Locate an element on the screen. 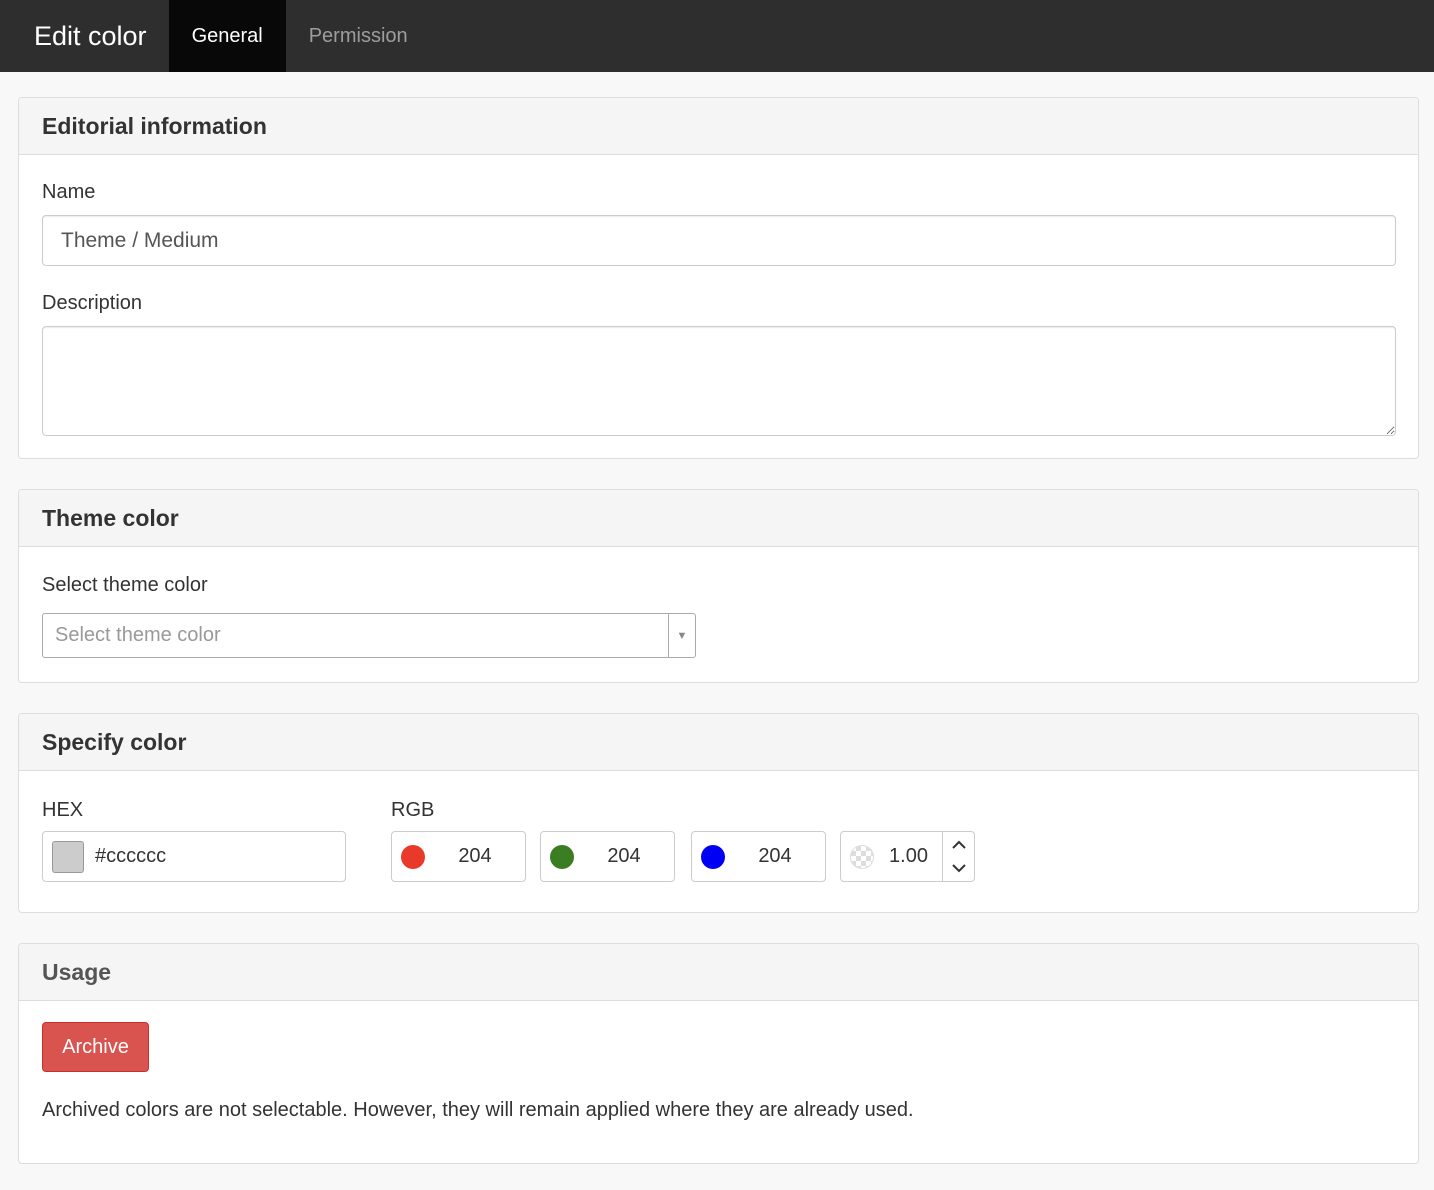  hex-field: #cccccc is located at coordinates (194, 856).